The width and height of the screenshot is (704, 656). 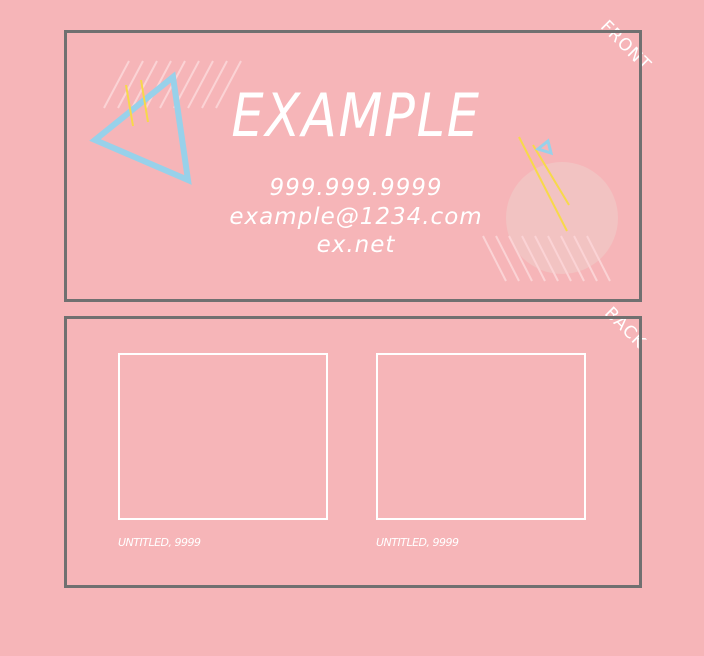 What do you see at coordinates (356, 217) in the screenshot?
I see `email-address: example@1234.com` at bounding box center [356, 217].